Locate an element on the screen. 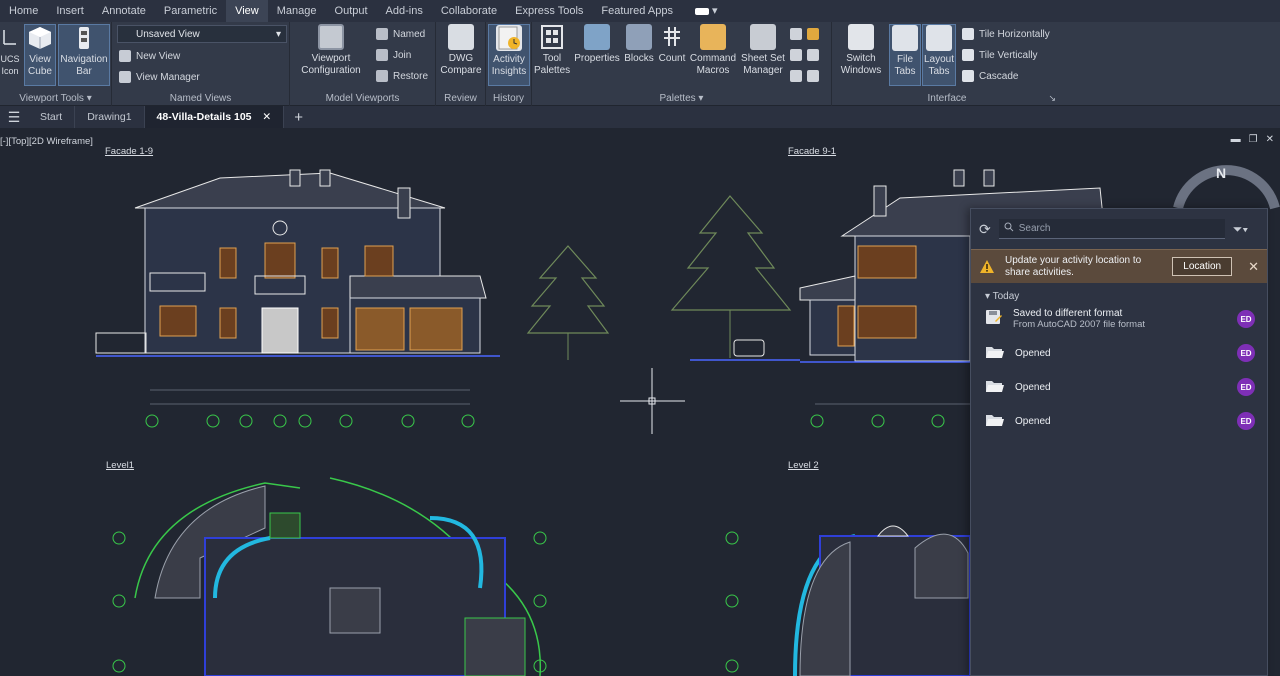  tree-left is located at coordinates (568, 302).